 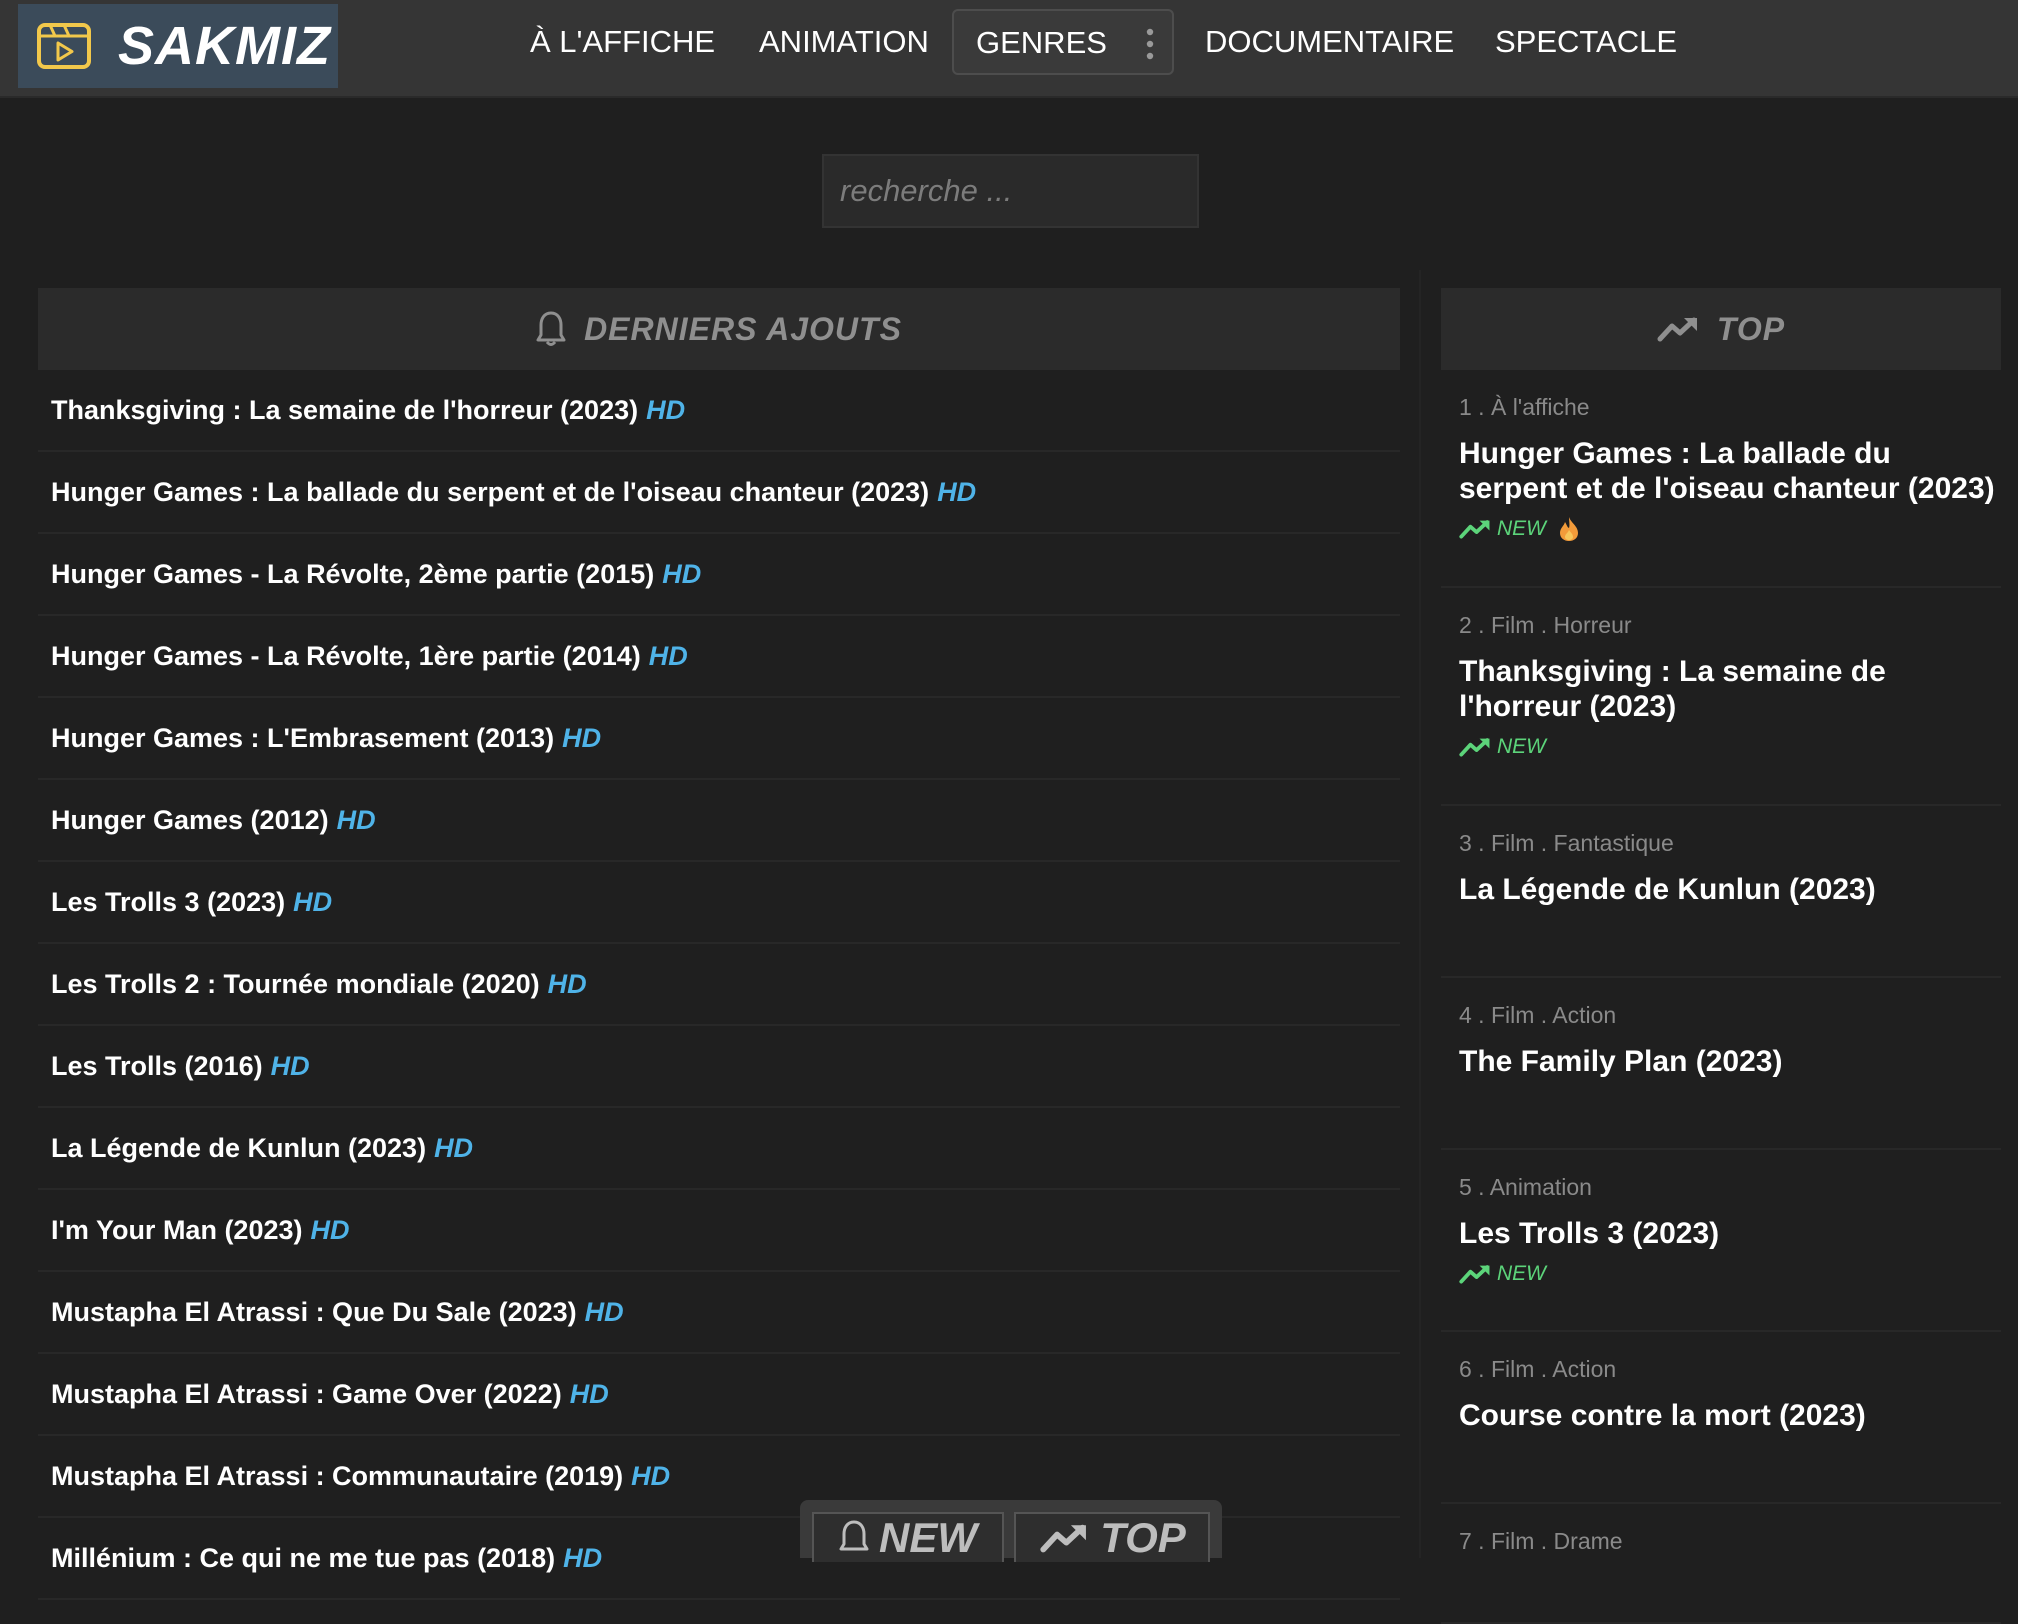 I want to click on top-header-bar: TOP, so click(x=1721, y=329).